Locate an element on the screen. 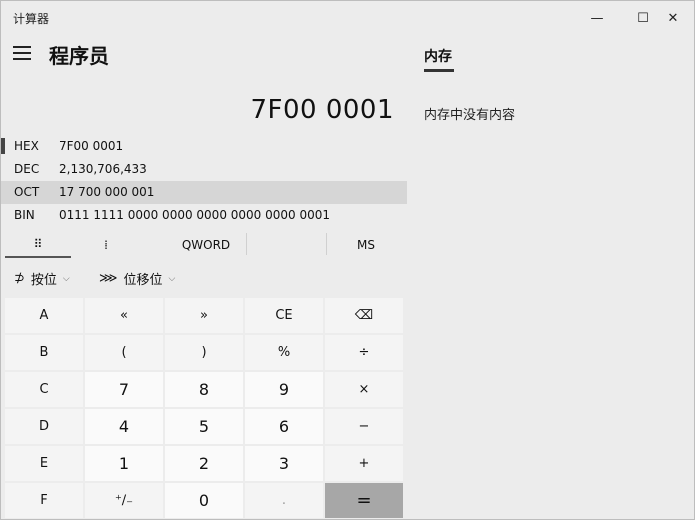  title-bar: 计算器 — ☐ ✕ is located at coordinates (348, 18).